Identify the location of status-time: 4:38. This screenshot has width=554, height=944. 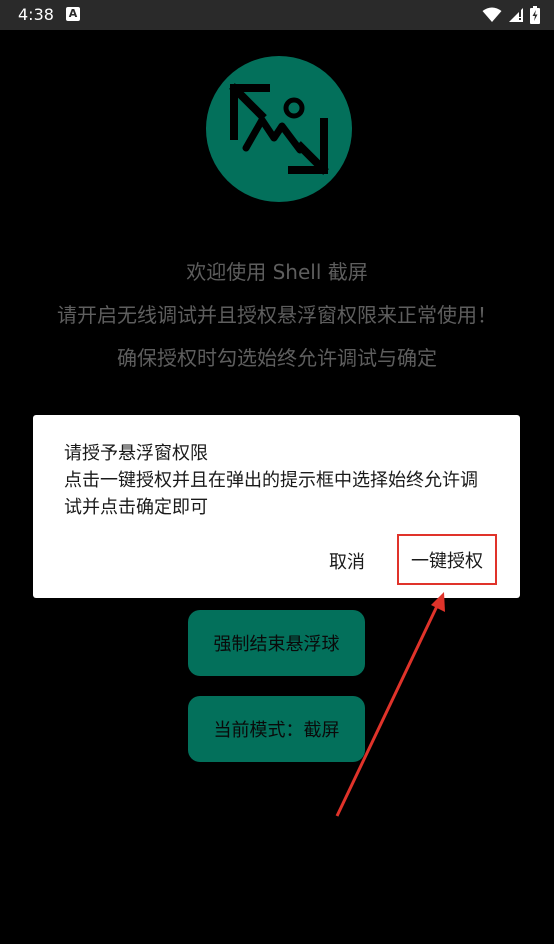
(36, 14).